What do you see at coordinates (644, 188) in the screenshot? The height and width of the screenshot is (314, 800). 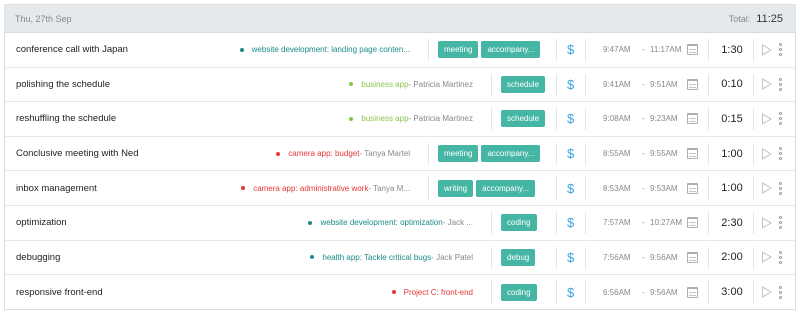 I see `entry-time-range: 8:53AM - 9:53AM` at bounding box center [644, 188].